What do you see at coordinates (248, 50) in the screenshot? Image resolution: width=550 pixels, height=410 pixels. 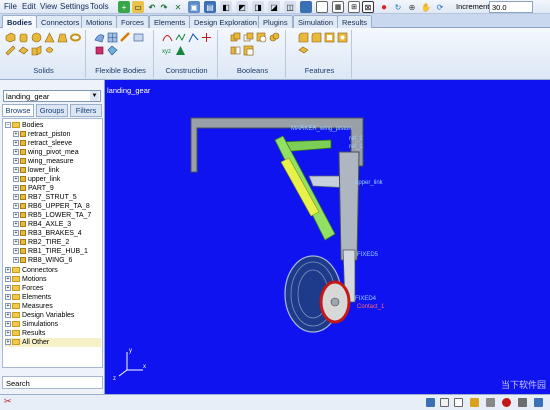 I see `subtract-icon` at bounding box center [248, 50].